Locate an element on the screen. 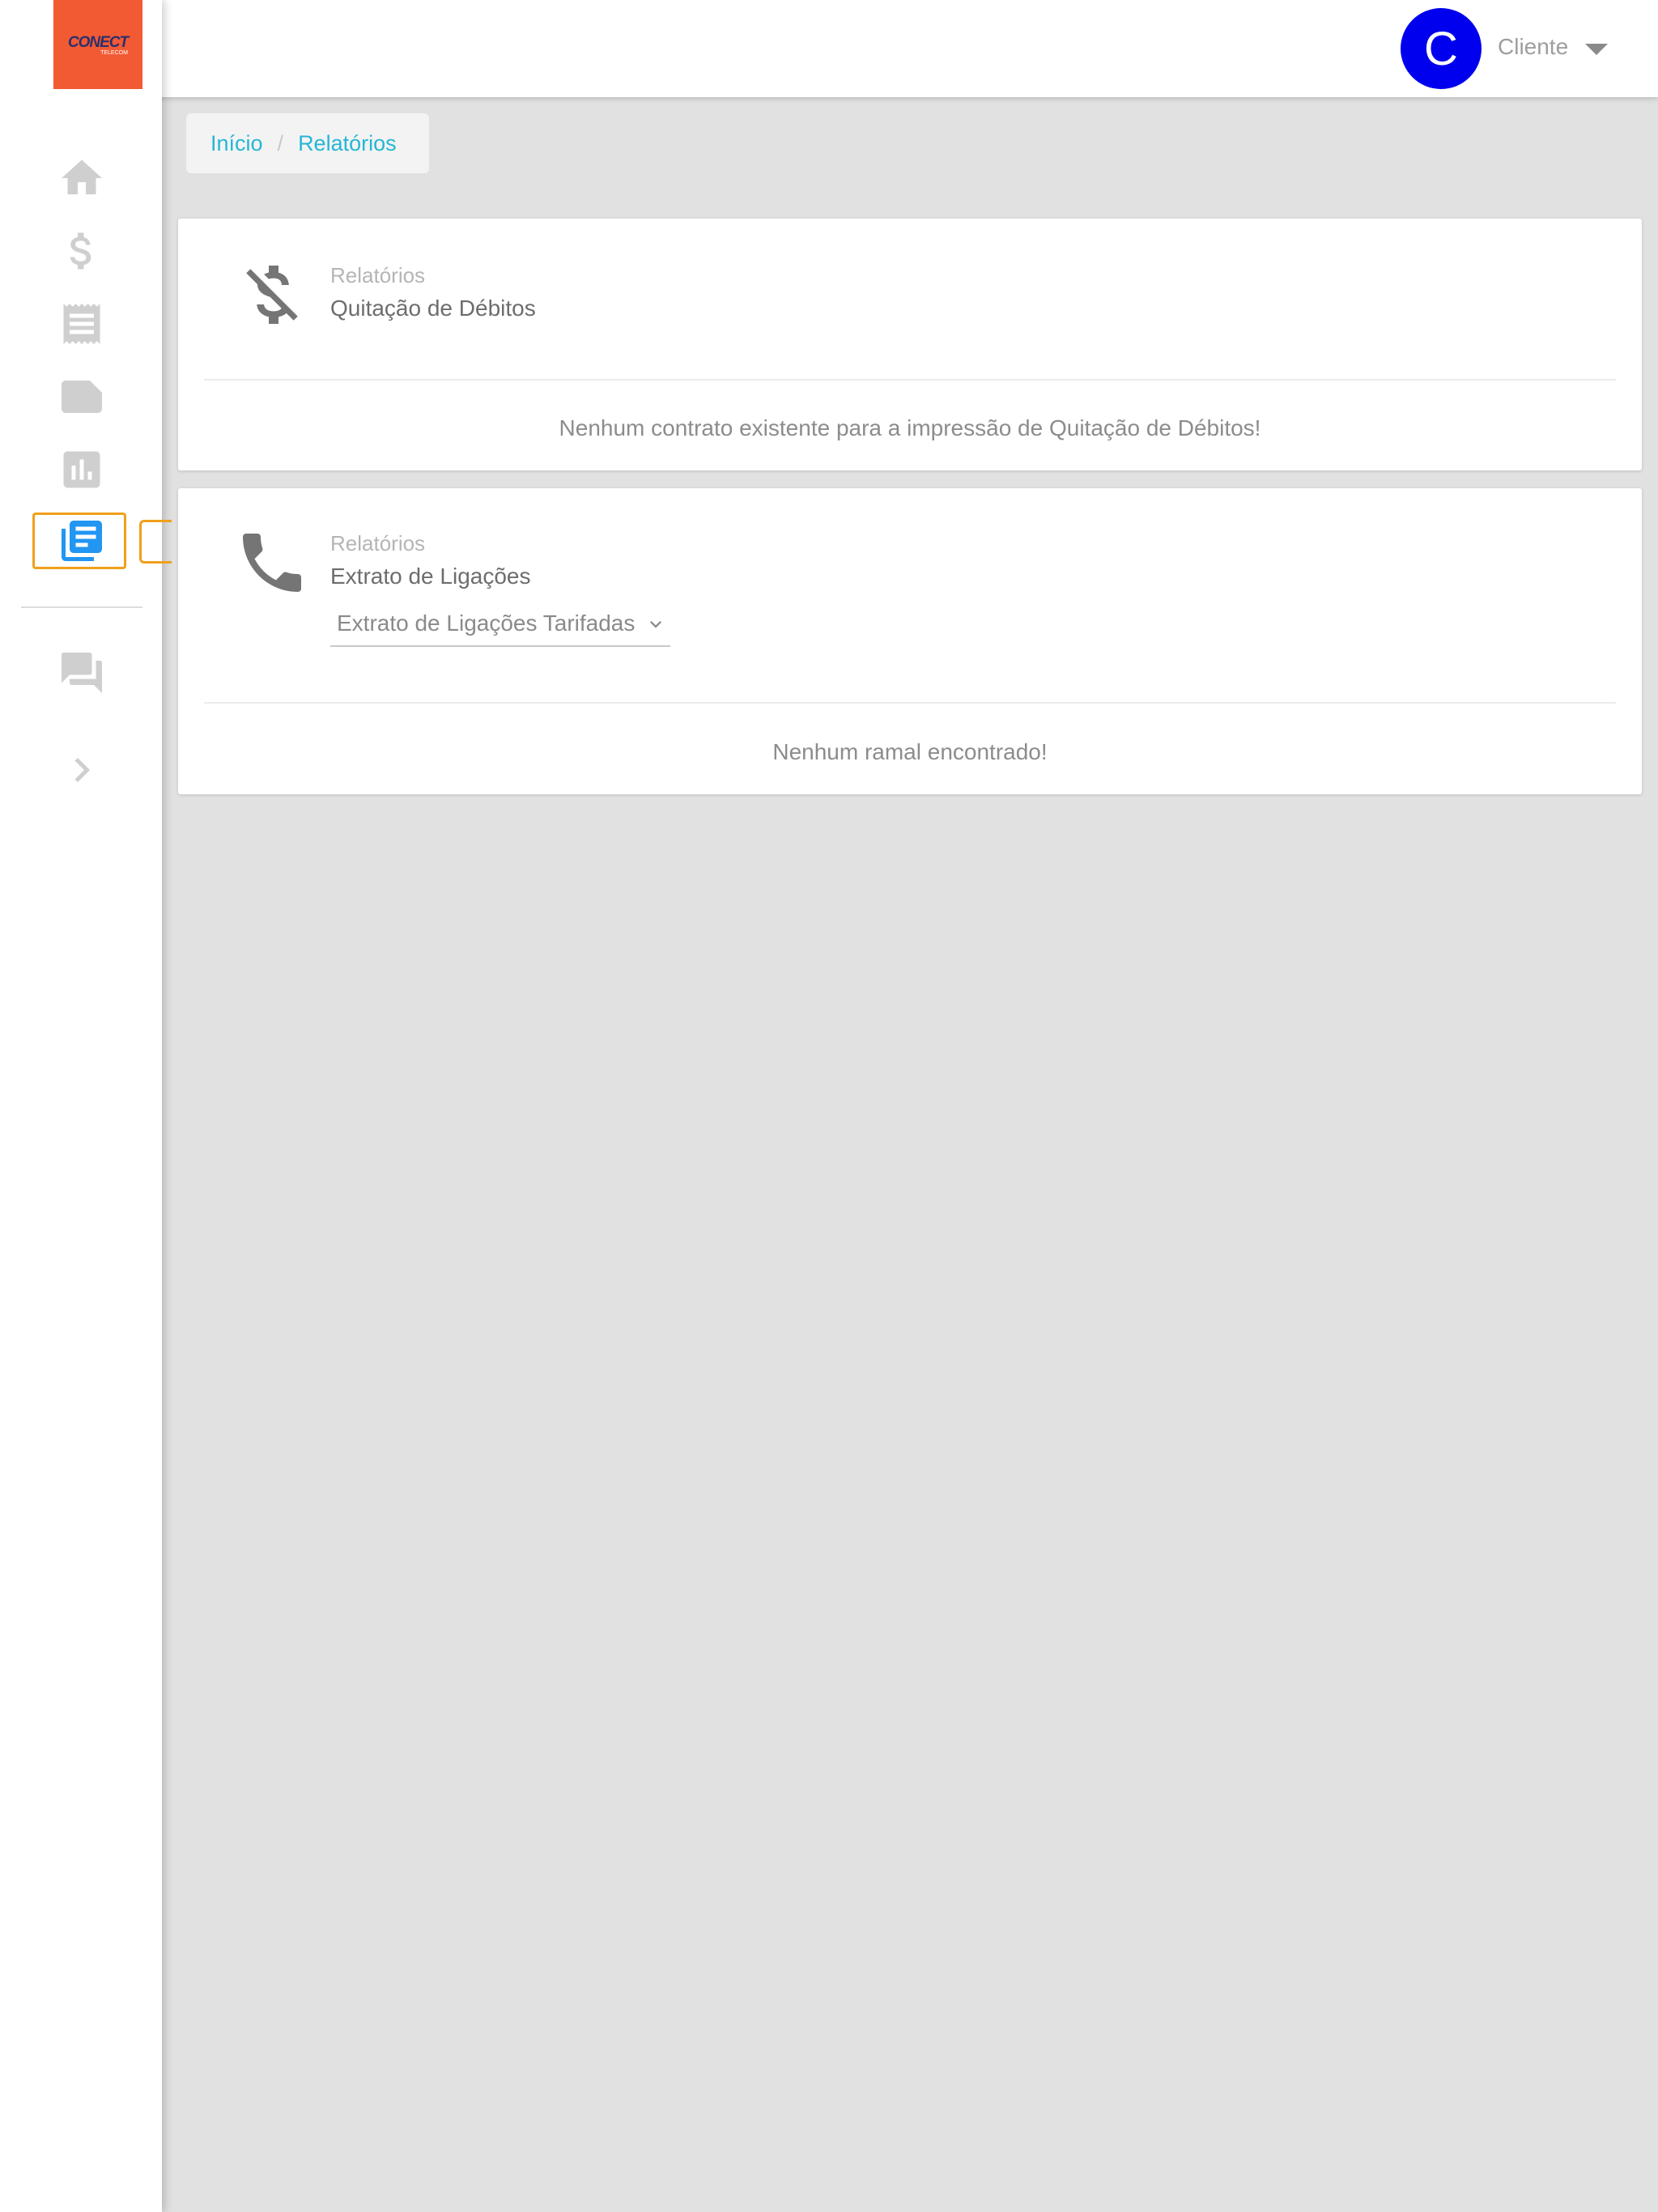  breadcrumb: Início / Relatórios is located at coordinates (307, 143).